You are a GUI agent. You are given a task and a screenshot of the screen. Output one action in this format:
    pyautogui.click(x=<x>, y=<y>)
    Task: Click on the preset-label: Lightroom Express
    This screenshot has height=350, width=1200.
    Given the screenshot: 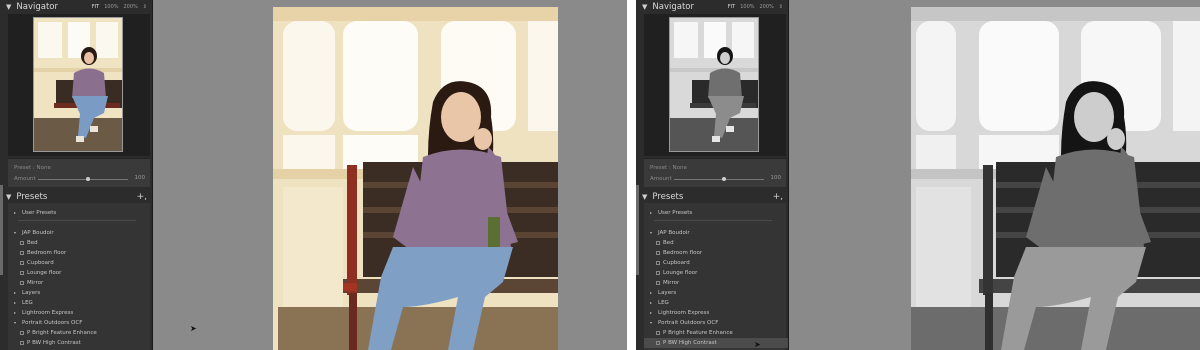 What is the action you would take?
    pyautogui.click(x=684, y=313)
    